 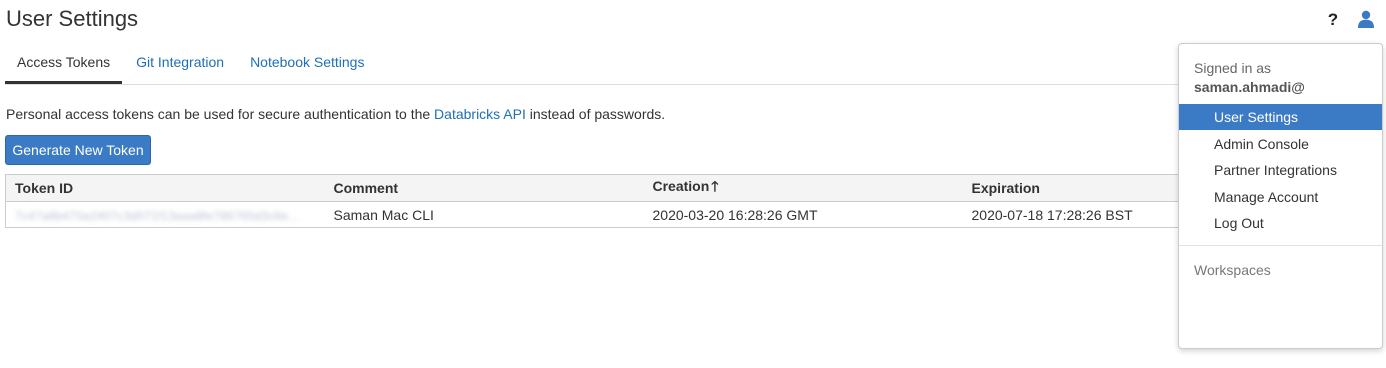 What do you see at coordinates (64, 64) in the screenshot?
I see `tab-access-tokens: Access Tokens` at bounding box center [64, 64].